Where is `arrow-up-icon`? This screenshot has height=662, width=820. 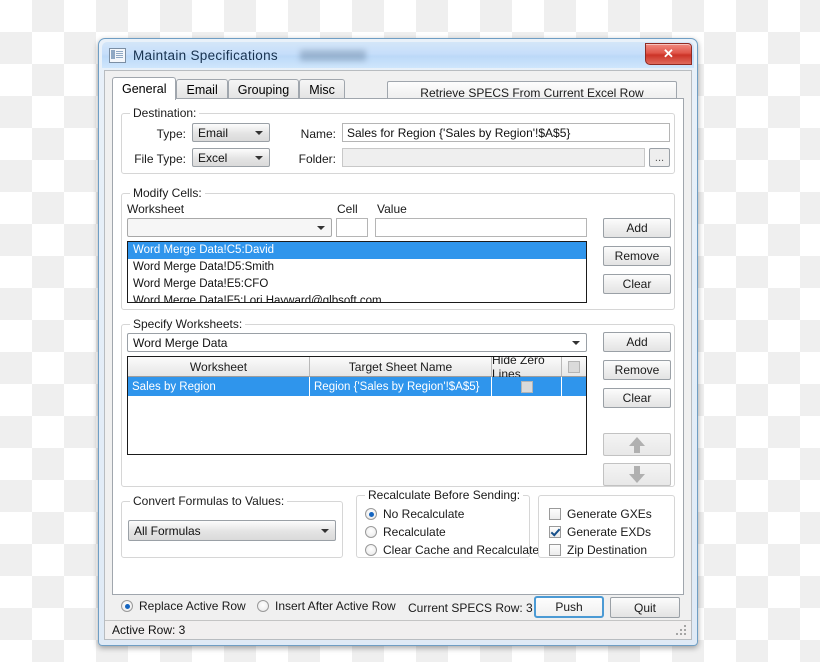
arrow-up-icon is located at coordinates (637, 444).